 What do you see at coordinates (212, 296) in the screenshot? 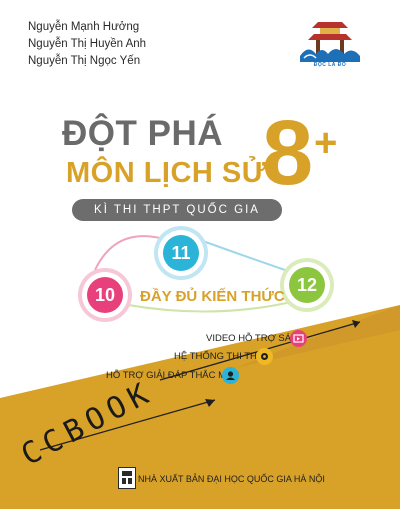
I see `knowledge-caption: ĐẦY ĐỦ KIẾN THỨC` at bounding box center [212, 296].